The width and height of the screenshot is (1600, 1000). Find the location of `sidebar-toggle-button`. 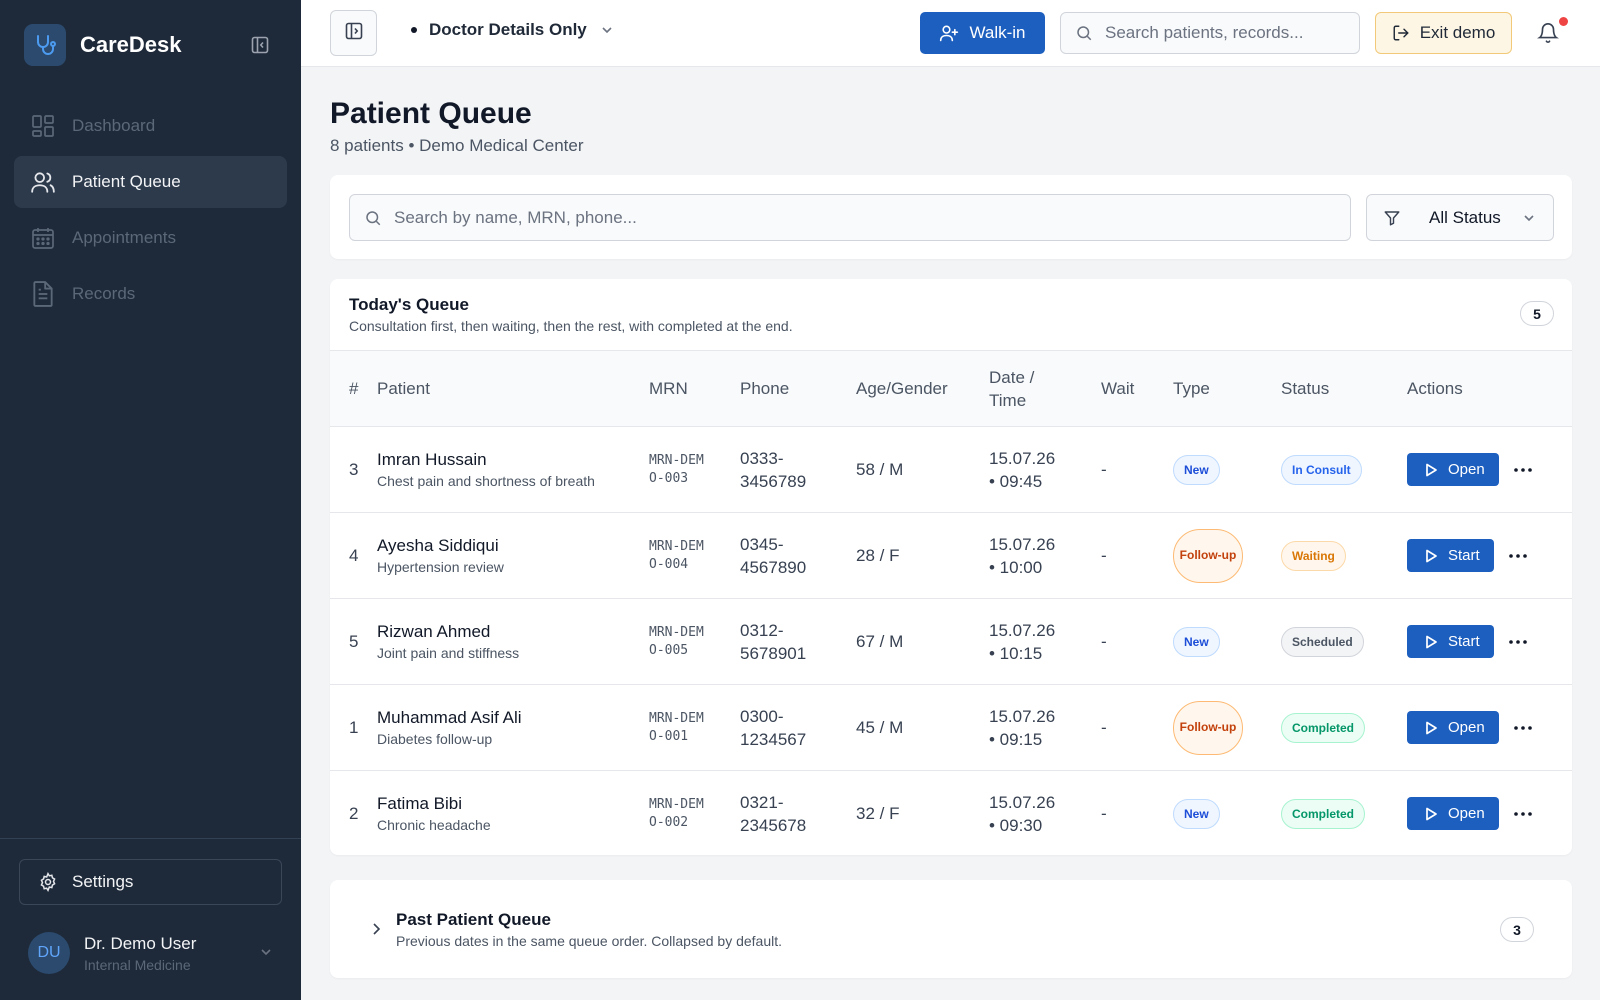

sidebar-toggle-button is located at coordinates (353, 33).